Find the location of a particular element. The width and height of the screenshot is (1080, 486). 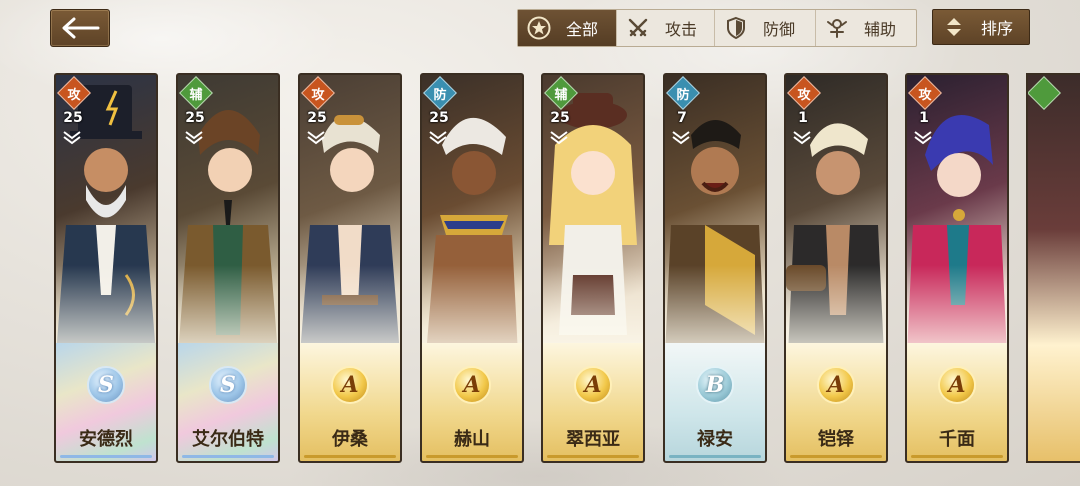

hero-card-albert: 辅 25 S 艾尔伯特 is located at coordinates (228, 268).